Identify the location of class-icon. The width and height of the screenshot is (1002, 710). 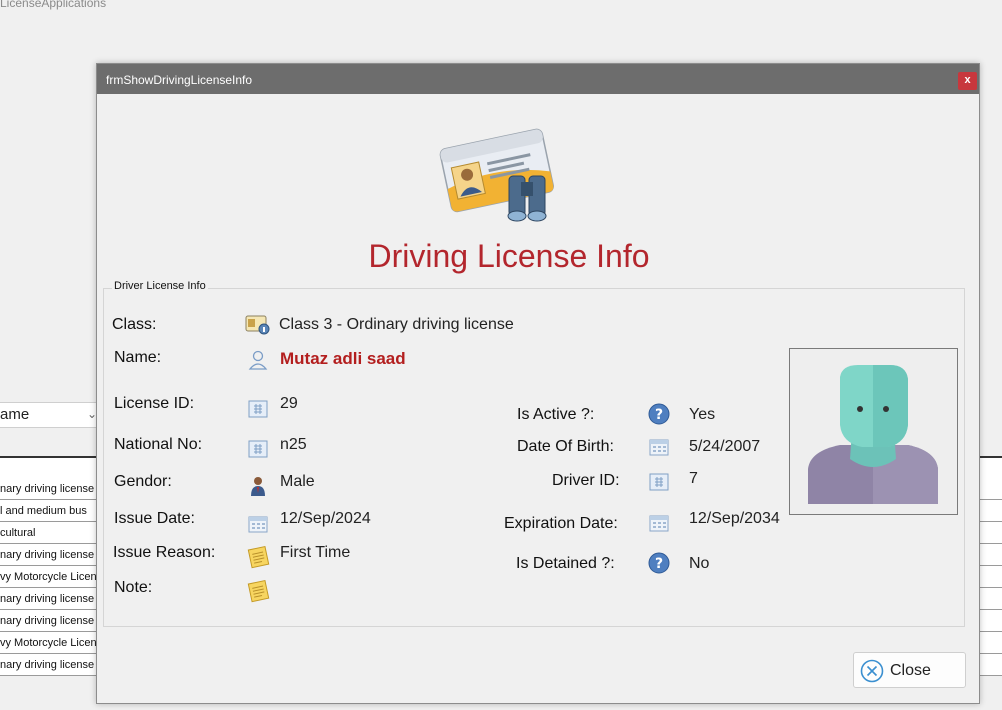
(257, 325).